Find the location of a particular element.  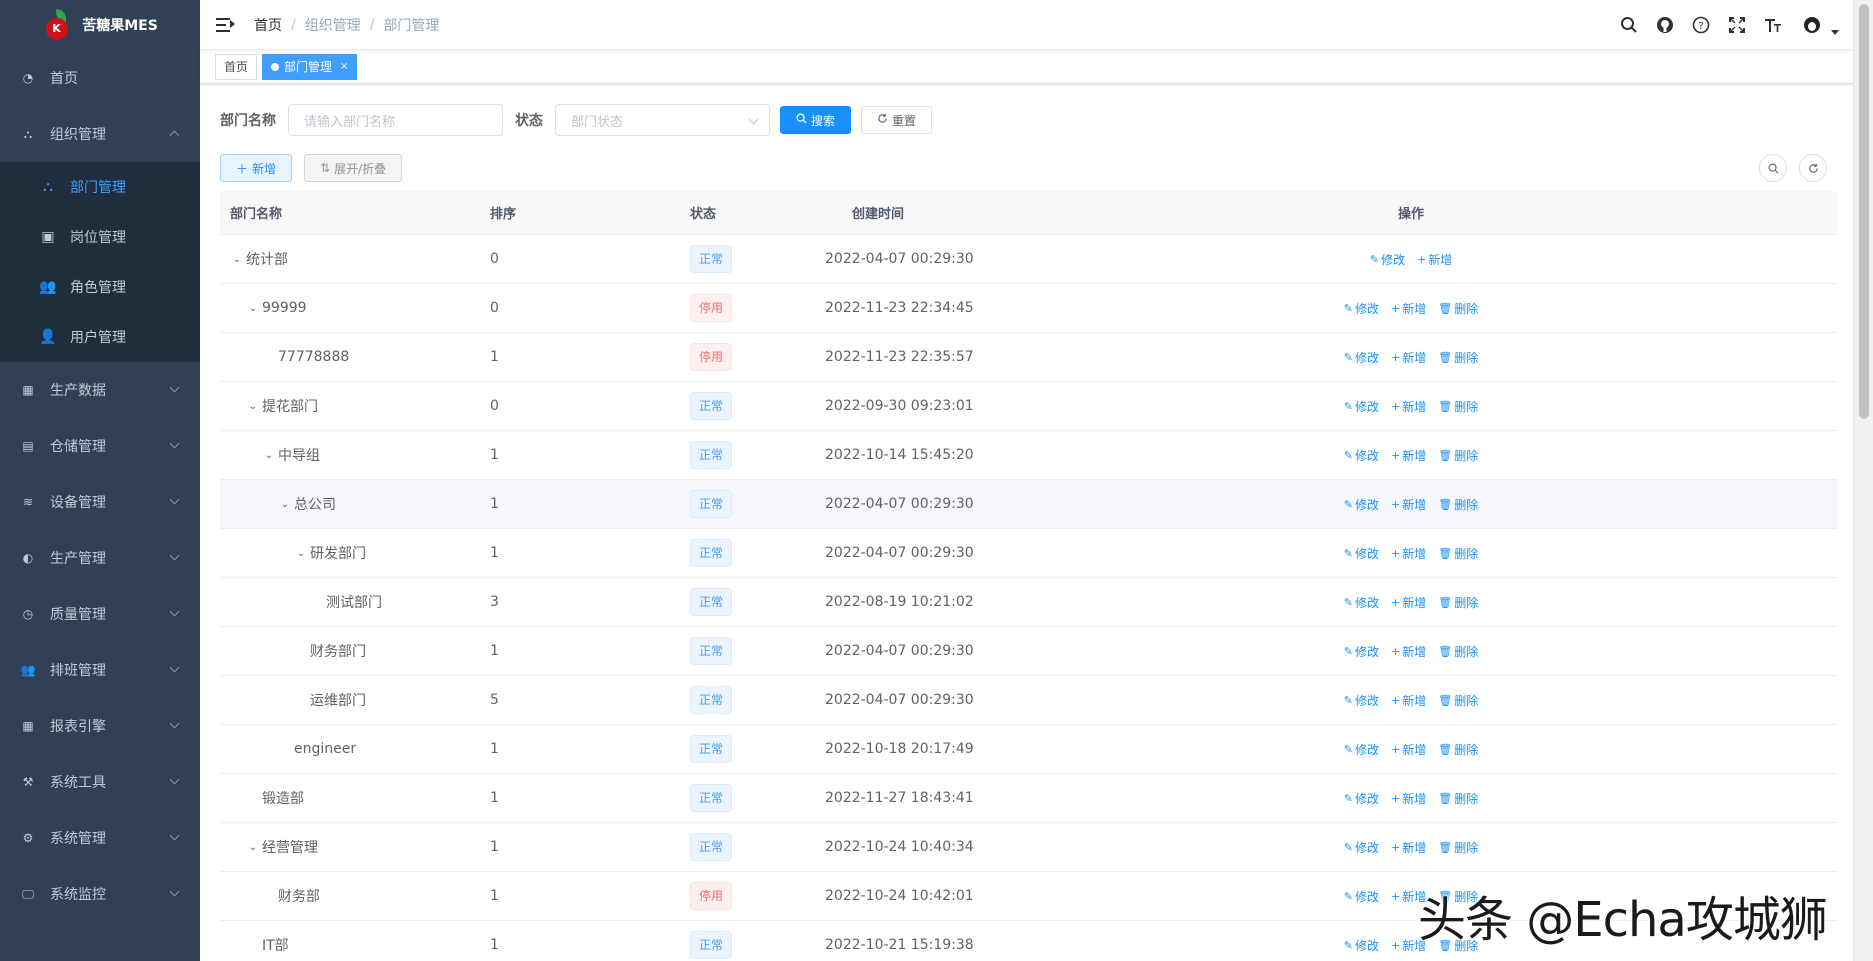

user-avatar is located at coordinates (1812, 25).